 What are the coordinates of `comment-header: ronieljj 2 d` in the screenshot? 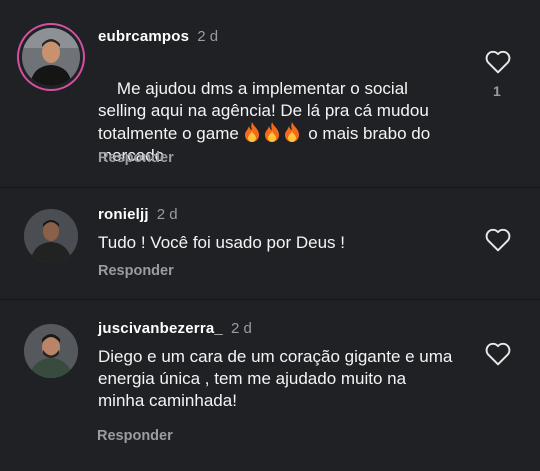 It's located at (138, 214).